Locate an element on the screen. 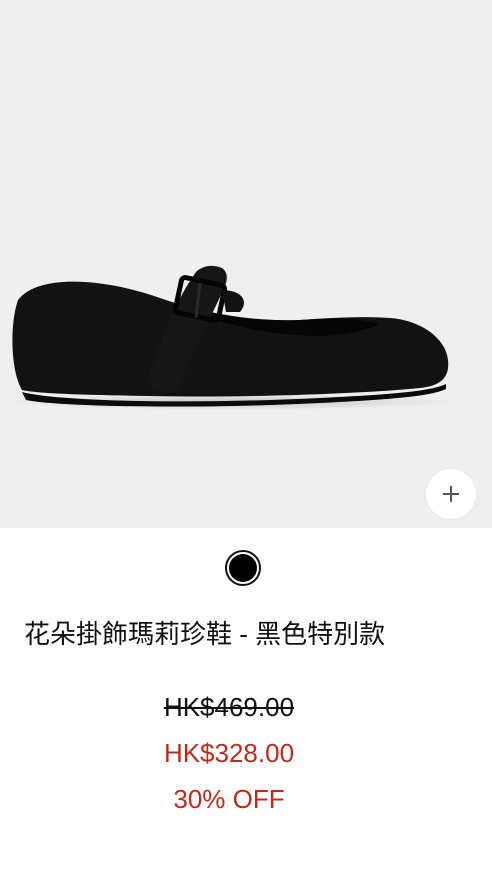 The width and height of the screenshot is (492, 872). price-block: HK$469.00 HK$328.00 30% OFF is located at coordinates (229, 753).